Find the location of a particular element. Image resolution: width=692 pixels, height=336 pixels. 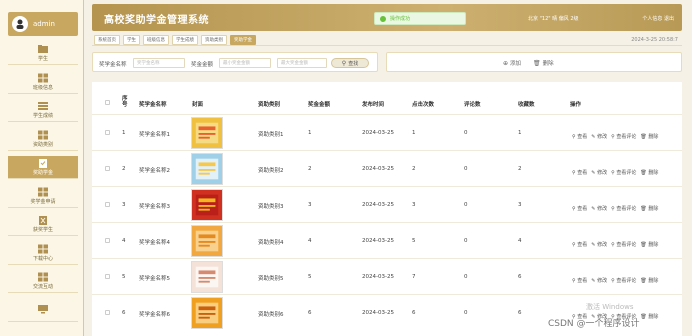

edit-icon: ✎ is located at coordinates (593, 137).